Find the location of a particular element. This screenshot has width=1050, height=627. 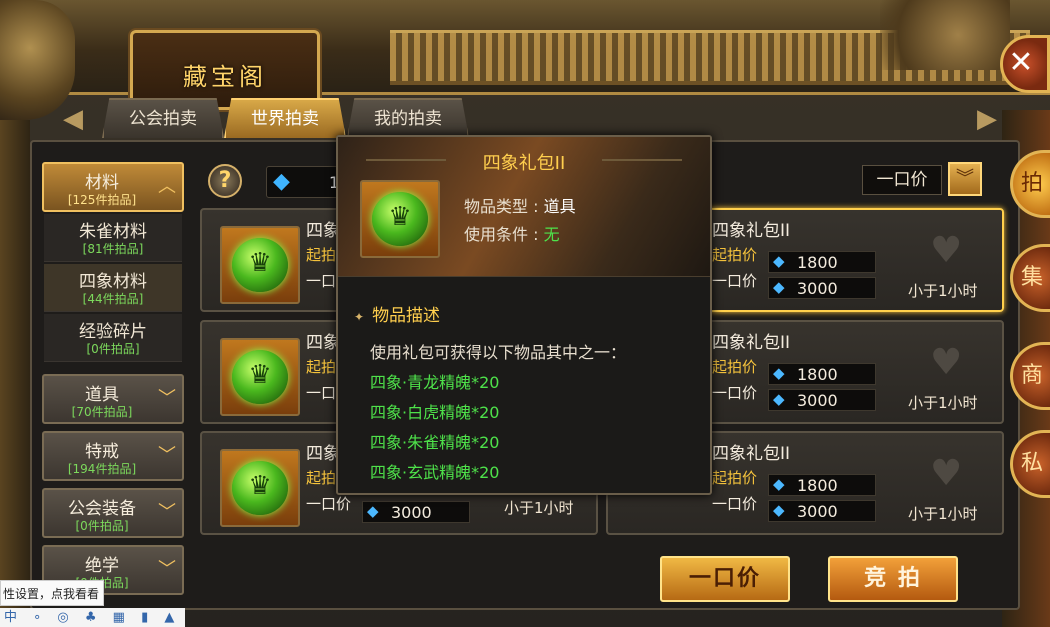

reward-item: 四象·青龙精魄*20 is located at coordinates (435, 382).